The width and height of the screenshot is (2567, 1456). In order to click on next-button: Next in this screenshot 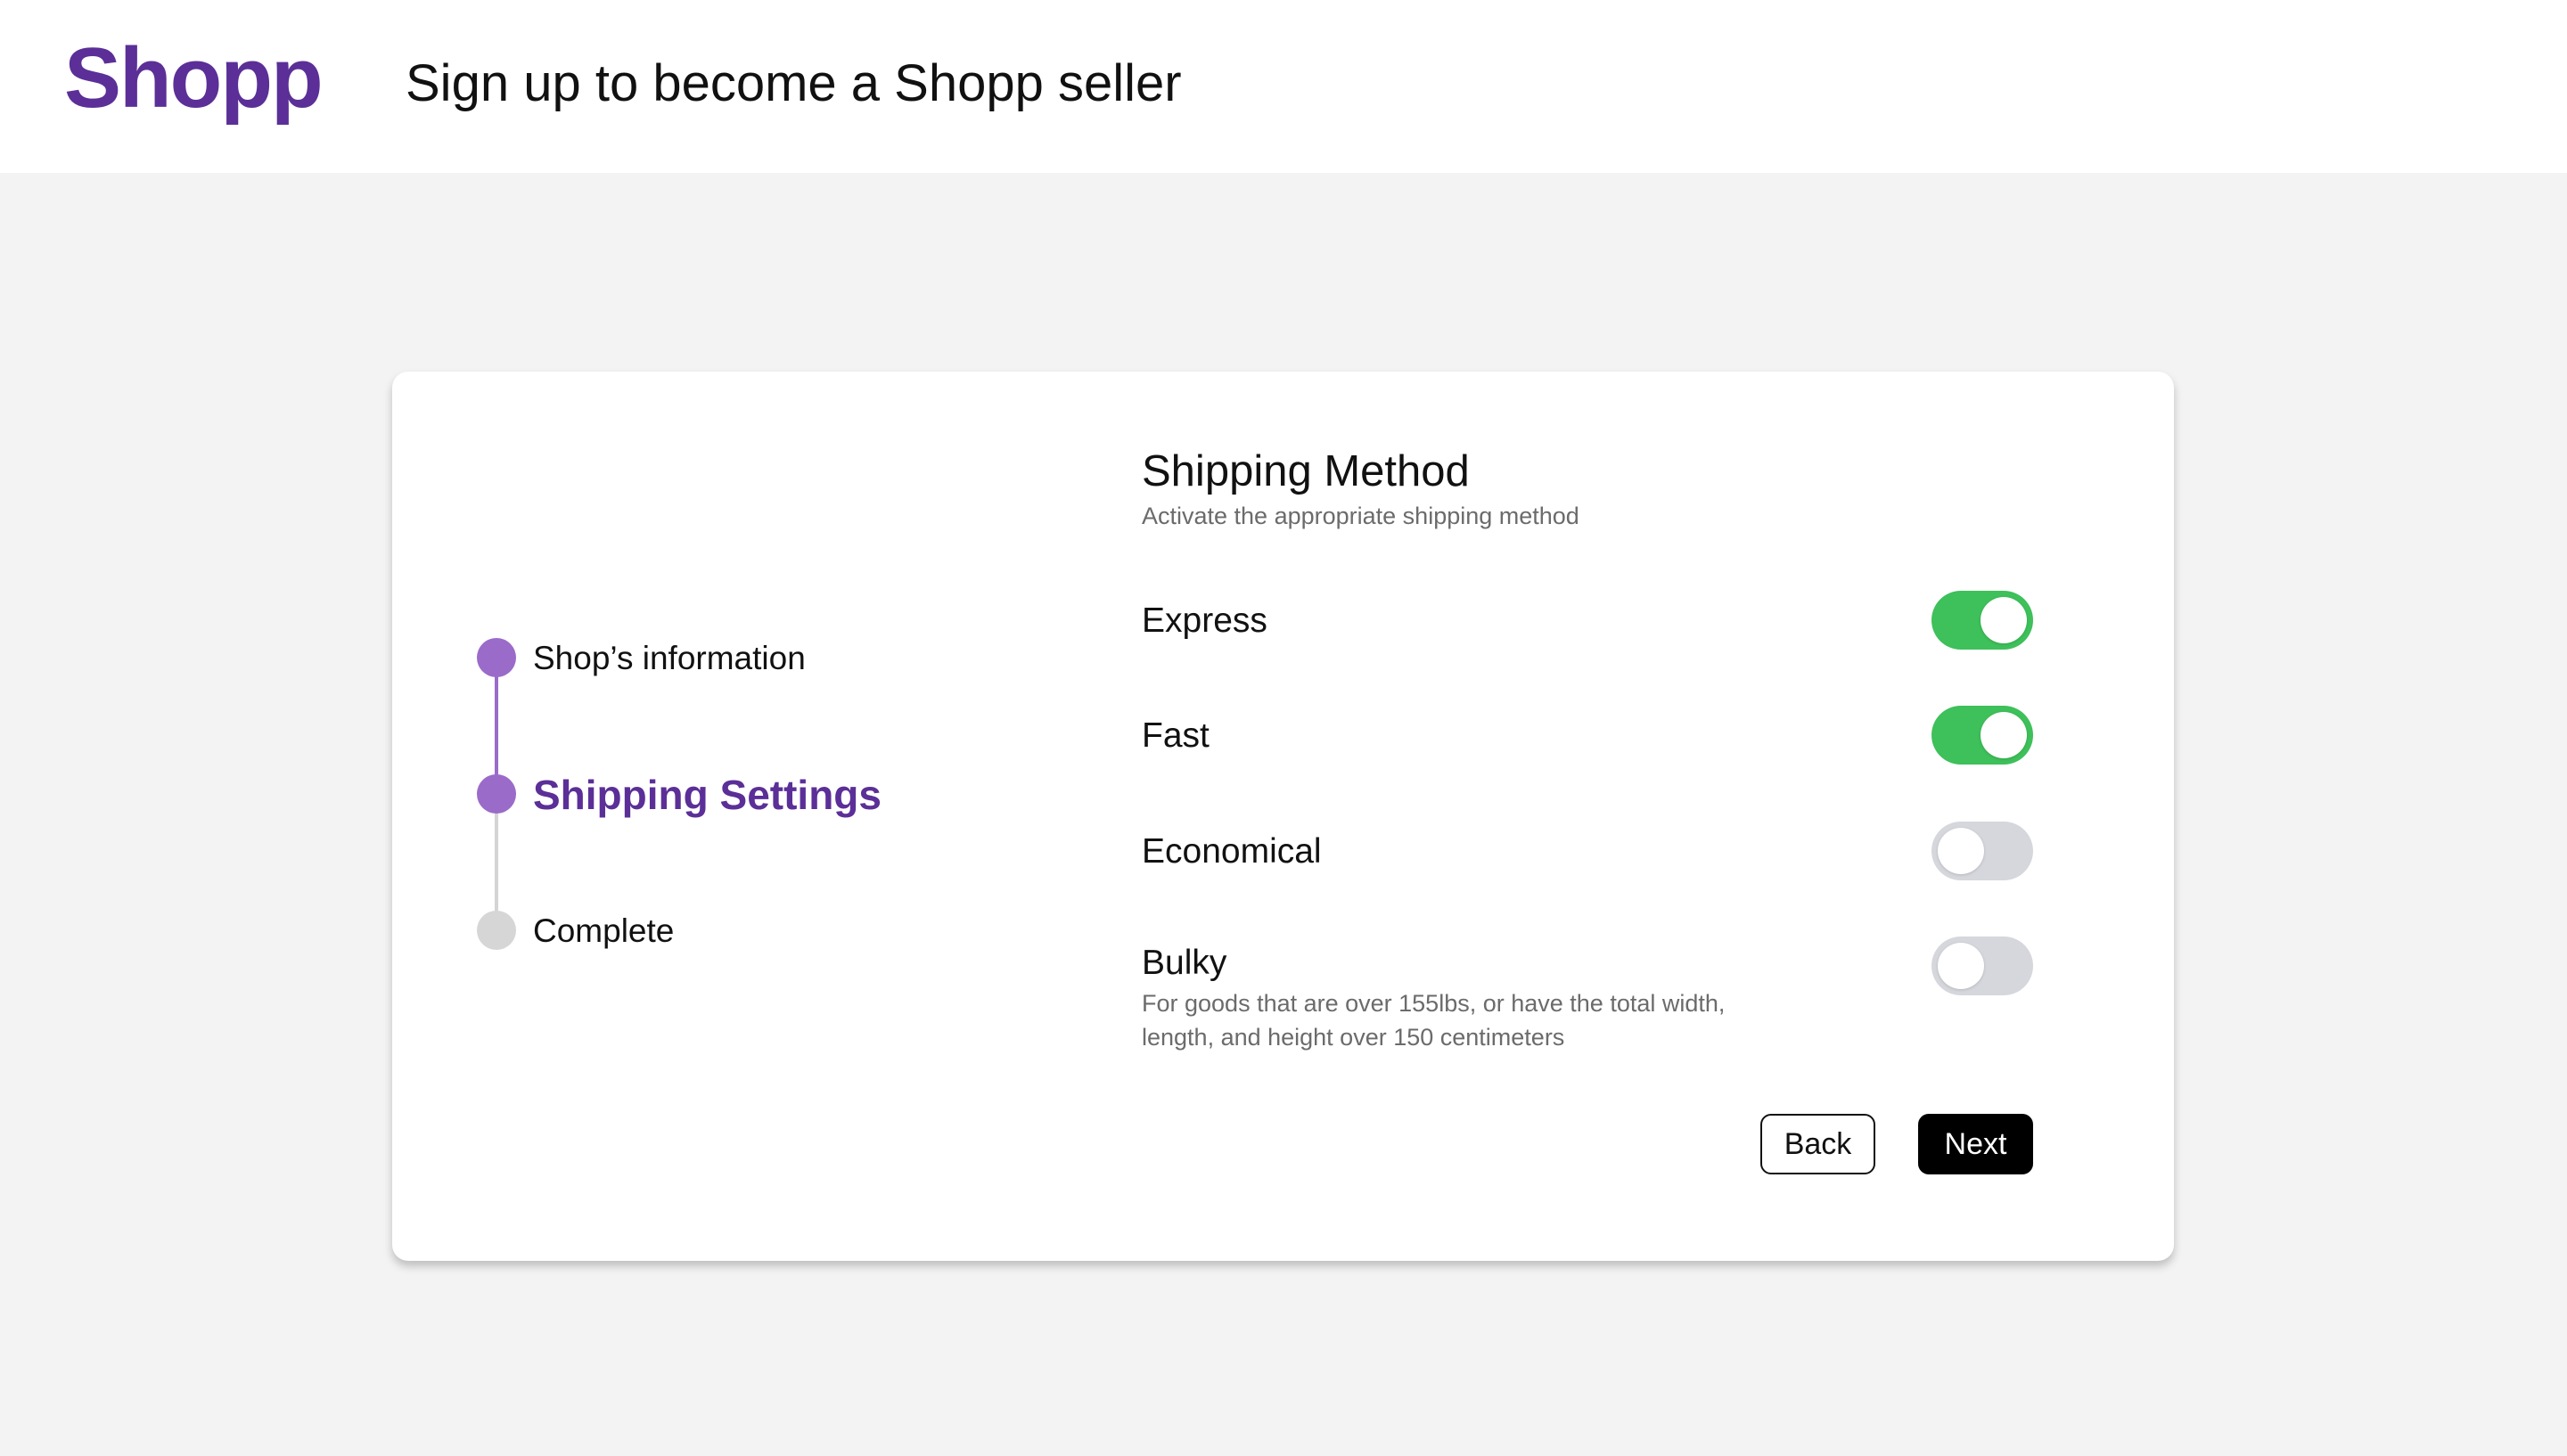, I will do `click(1975, 1144)`.